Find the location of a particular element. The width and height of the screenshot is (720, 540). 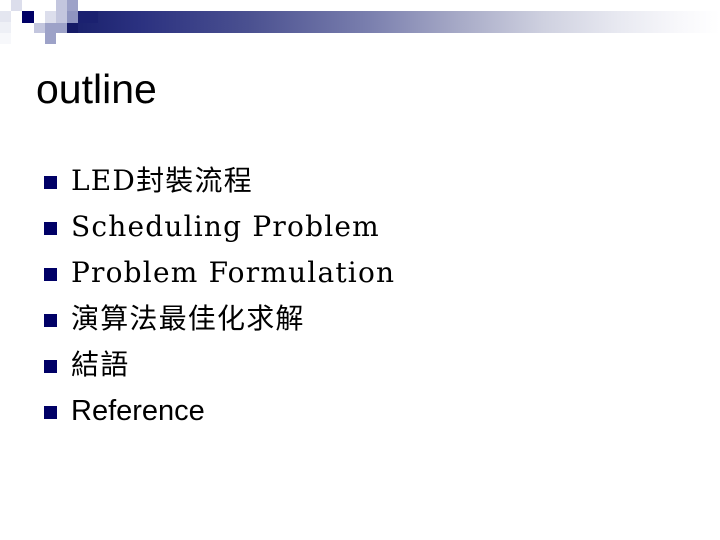

list-item: Scheduling Problem is located at coordinates (364, 227).